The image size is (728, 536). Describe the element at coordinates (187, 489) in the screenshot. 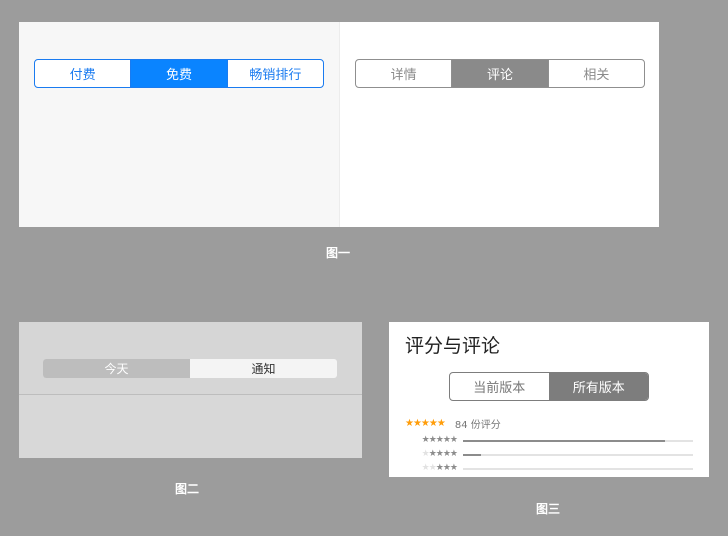

I see `figure-2-caption: 图二` at that location.